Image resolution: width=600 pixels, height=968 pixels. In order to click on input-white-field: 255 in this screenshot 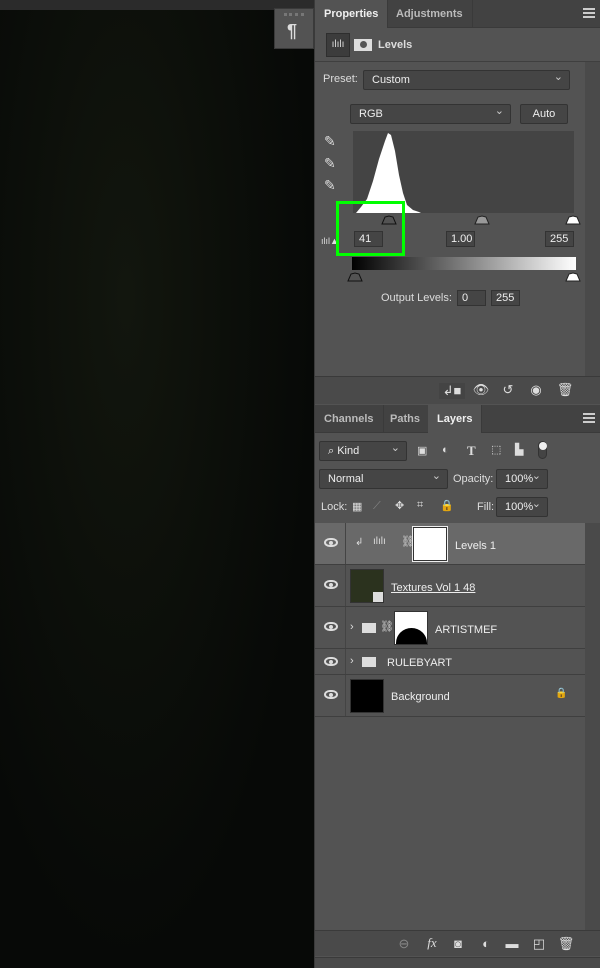, I will do `click(559, 239)`.